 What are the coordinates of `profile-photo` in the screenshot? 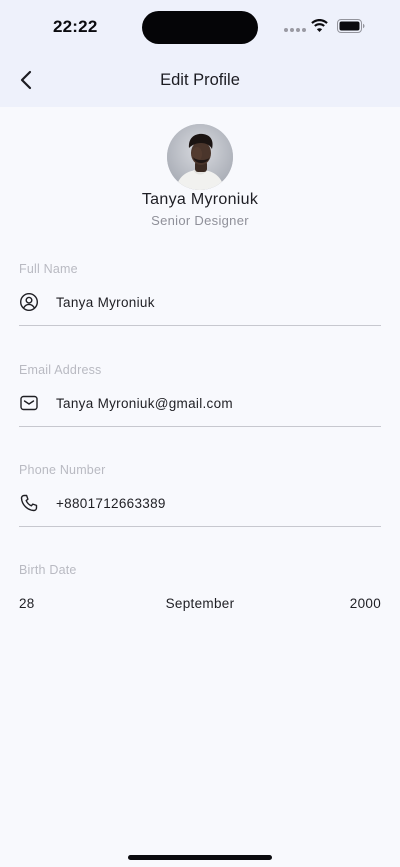 It's located at (200, 157).